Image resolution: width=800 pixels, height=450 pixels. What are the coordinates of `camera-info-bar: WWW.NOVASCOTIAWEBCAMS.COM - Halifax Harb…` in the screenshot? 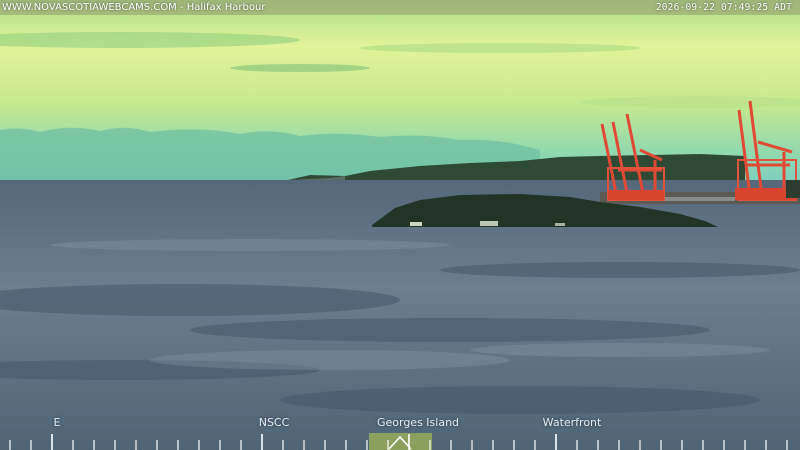 It's located at (400, 7).